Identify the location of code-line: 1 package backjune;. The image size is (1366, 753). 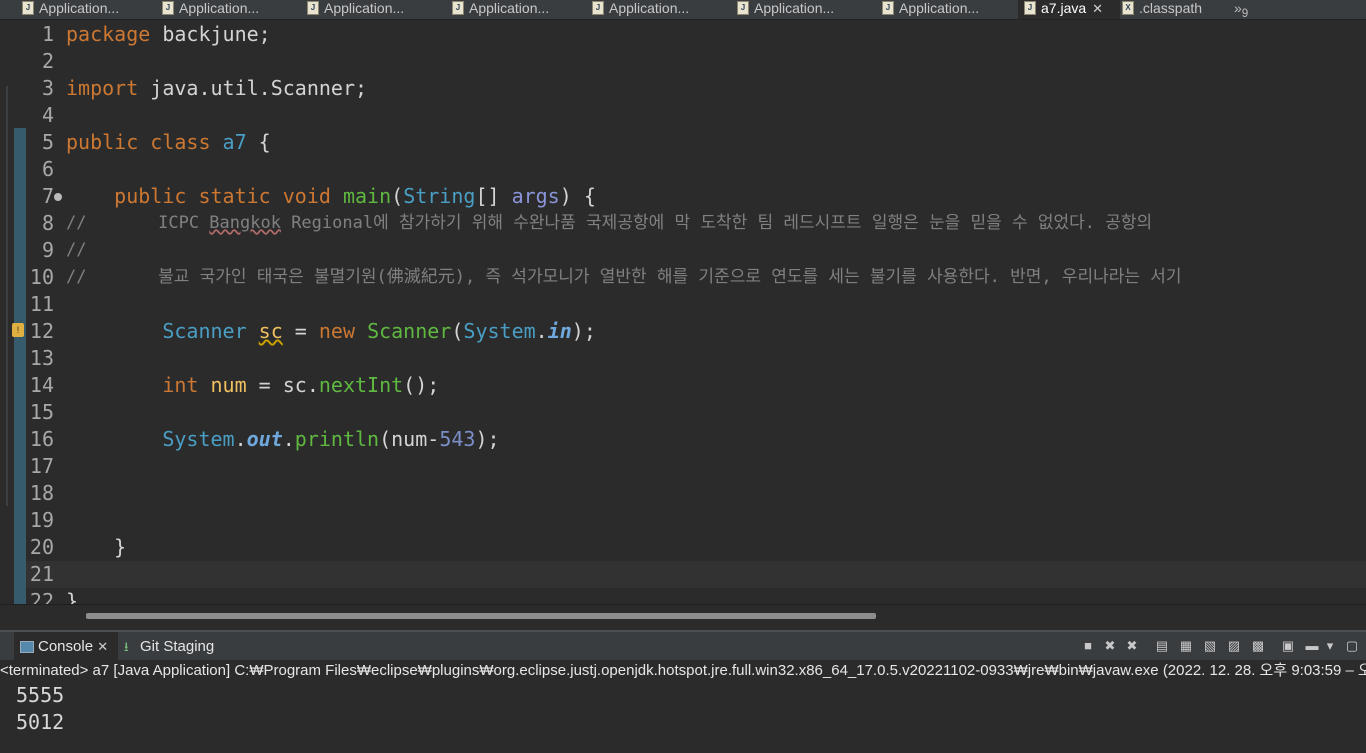
(696, 34).